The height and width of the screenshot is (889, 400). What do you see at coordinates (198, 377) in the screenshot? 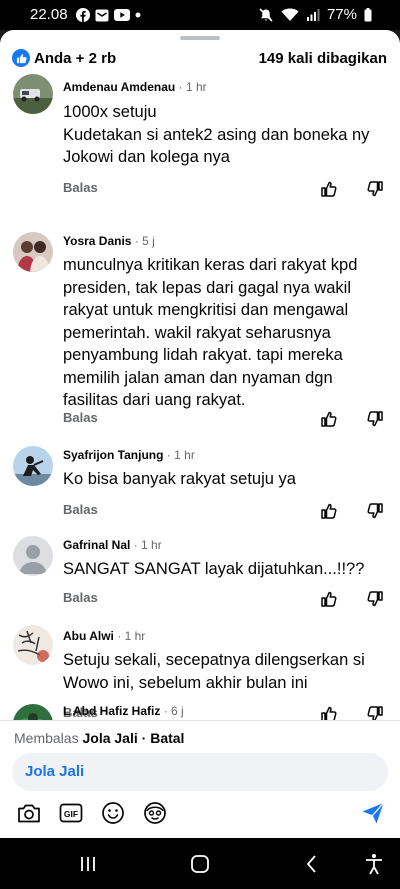
I see `comment-line: memilih jalan aman dan nyaman dgn` at bounding box center [198, 377].